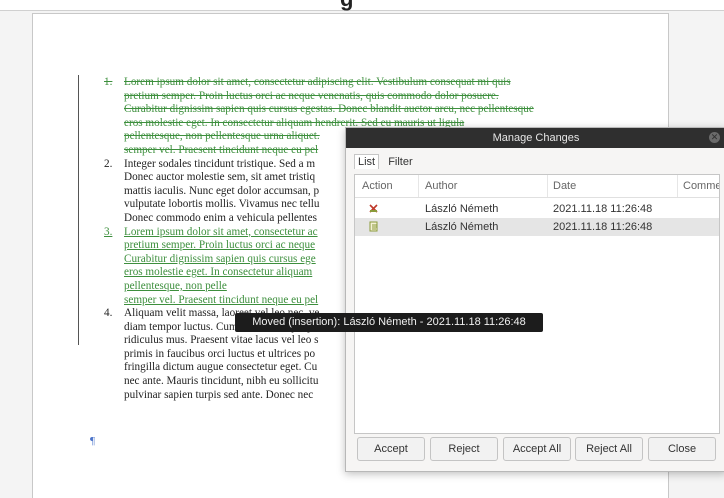 The height and width of the screenshot is (498, 724). I want to click on close-button: Close, so click(682, 449).